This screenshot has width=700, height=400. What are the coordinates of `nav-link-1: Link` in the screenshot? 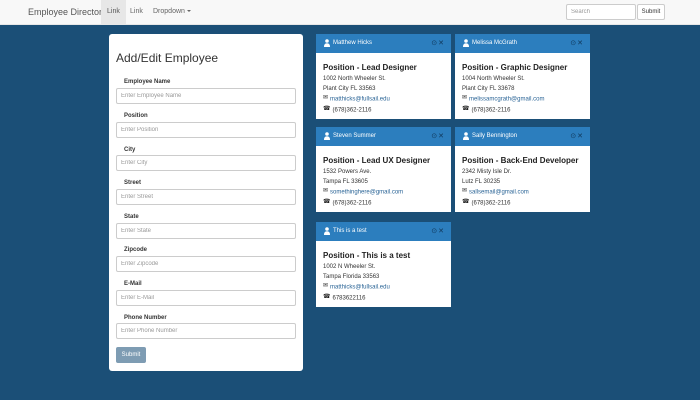 It's located at (113, 12).